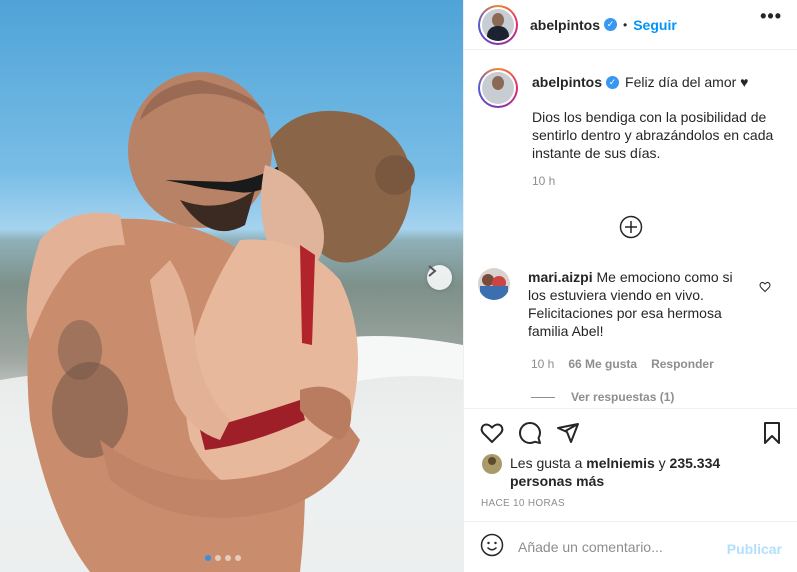  I want to click on comment-avatar, so click(494, 284).